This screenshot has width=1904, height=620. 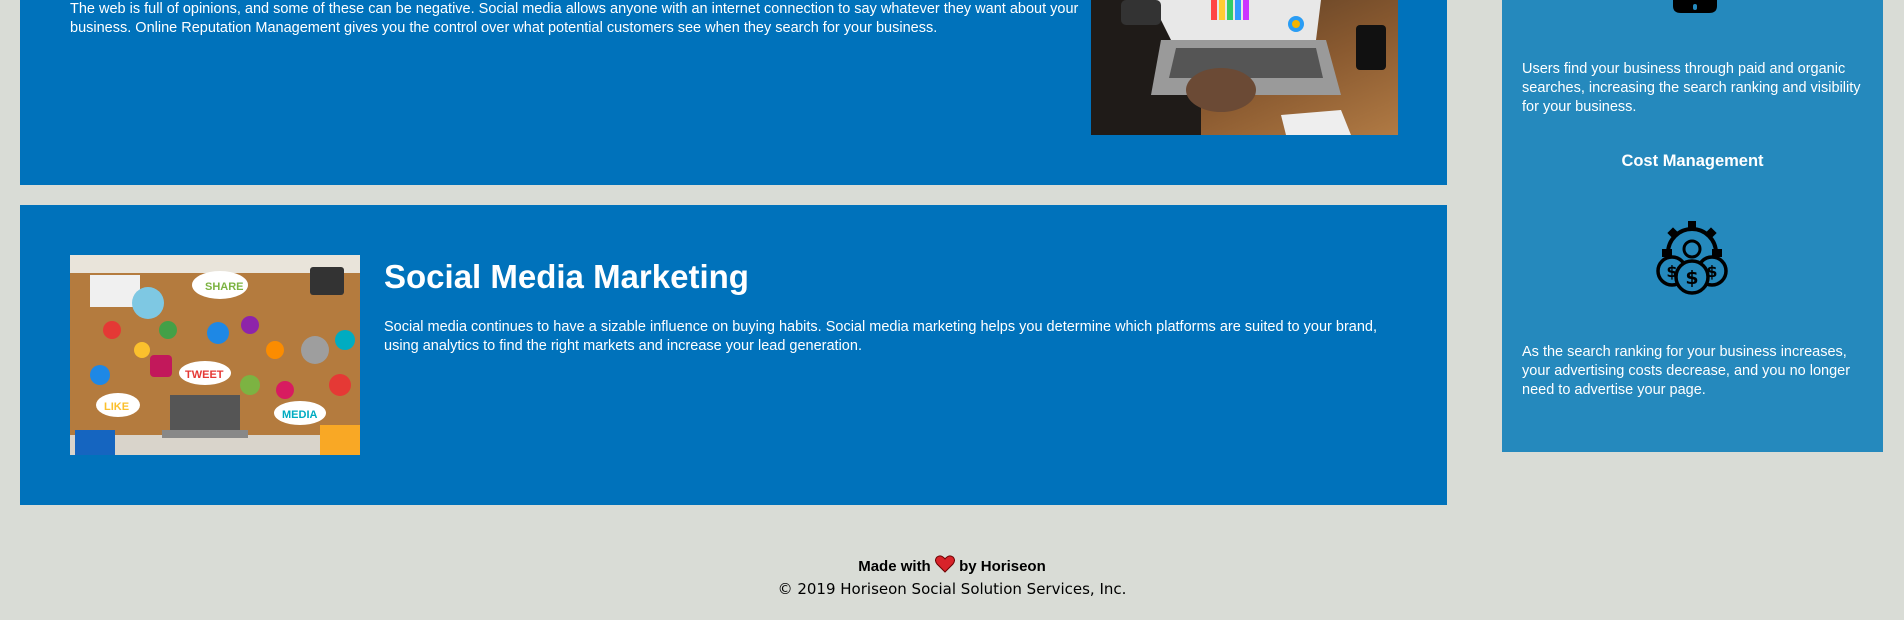 What do you see at coordinates (566, 276) in the screenshot?
I see `social-media-title: Social Media Marketing` at bounding box center [566, 276].